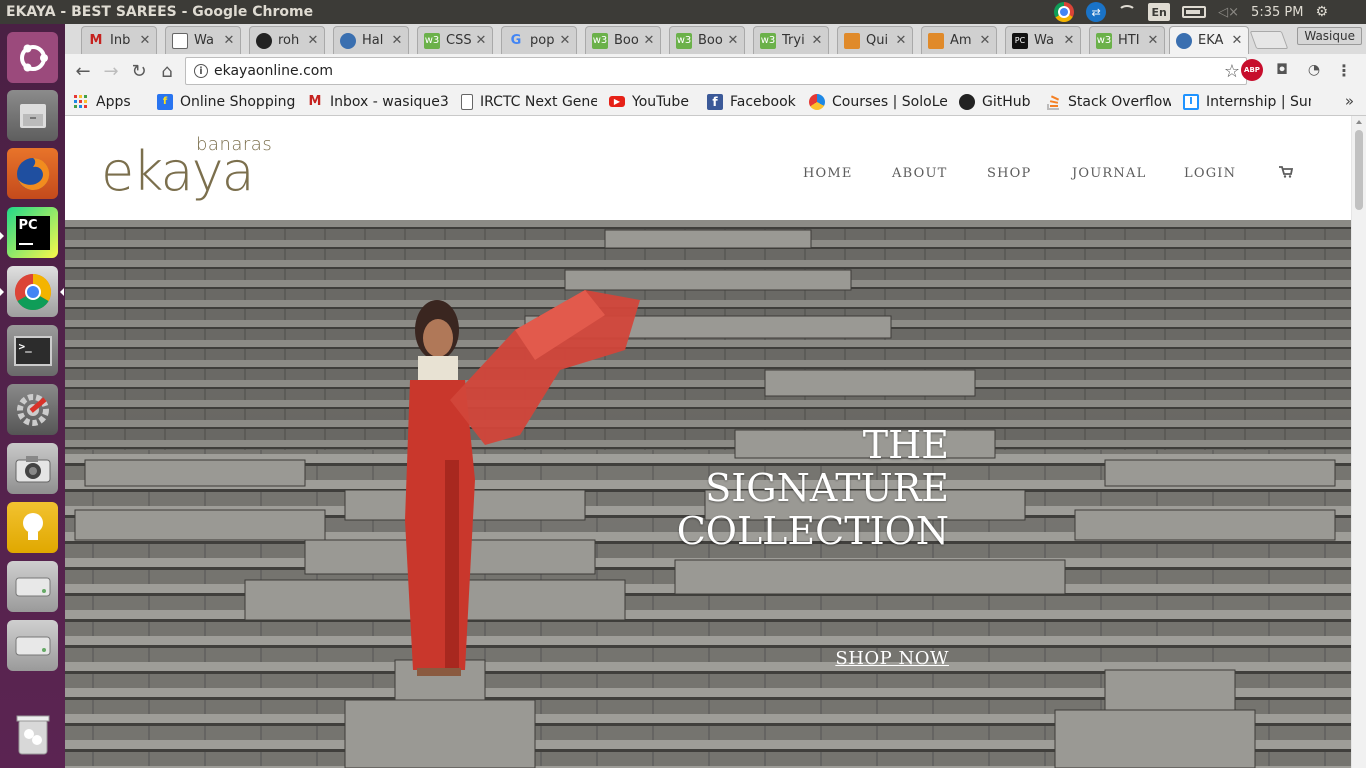 The width and height of the screenshot is (1366, 768). Describe the element at coordinates (1359, 170) in the screenshot. I see `scroll-thumb` at that location.